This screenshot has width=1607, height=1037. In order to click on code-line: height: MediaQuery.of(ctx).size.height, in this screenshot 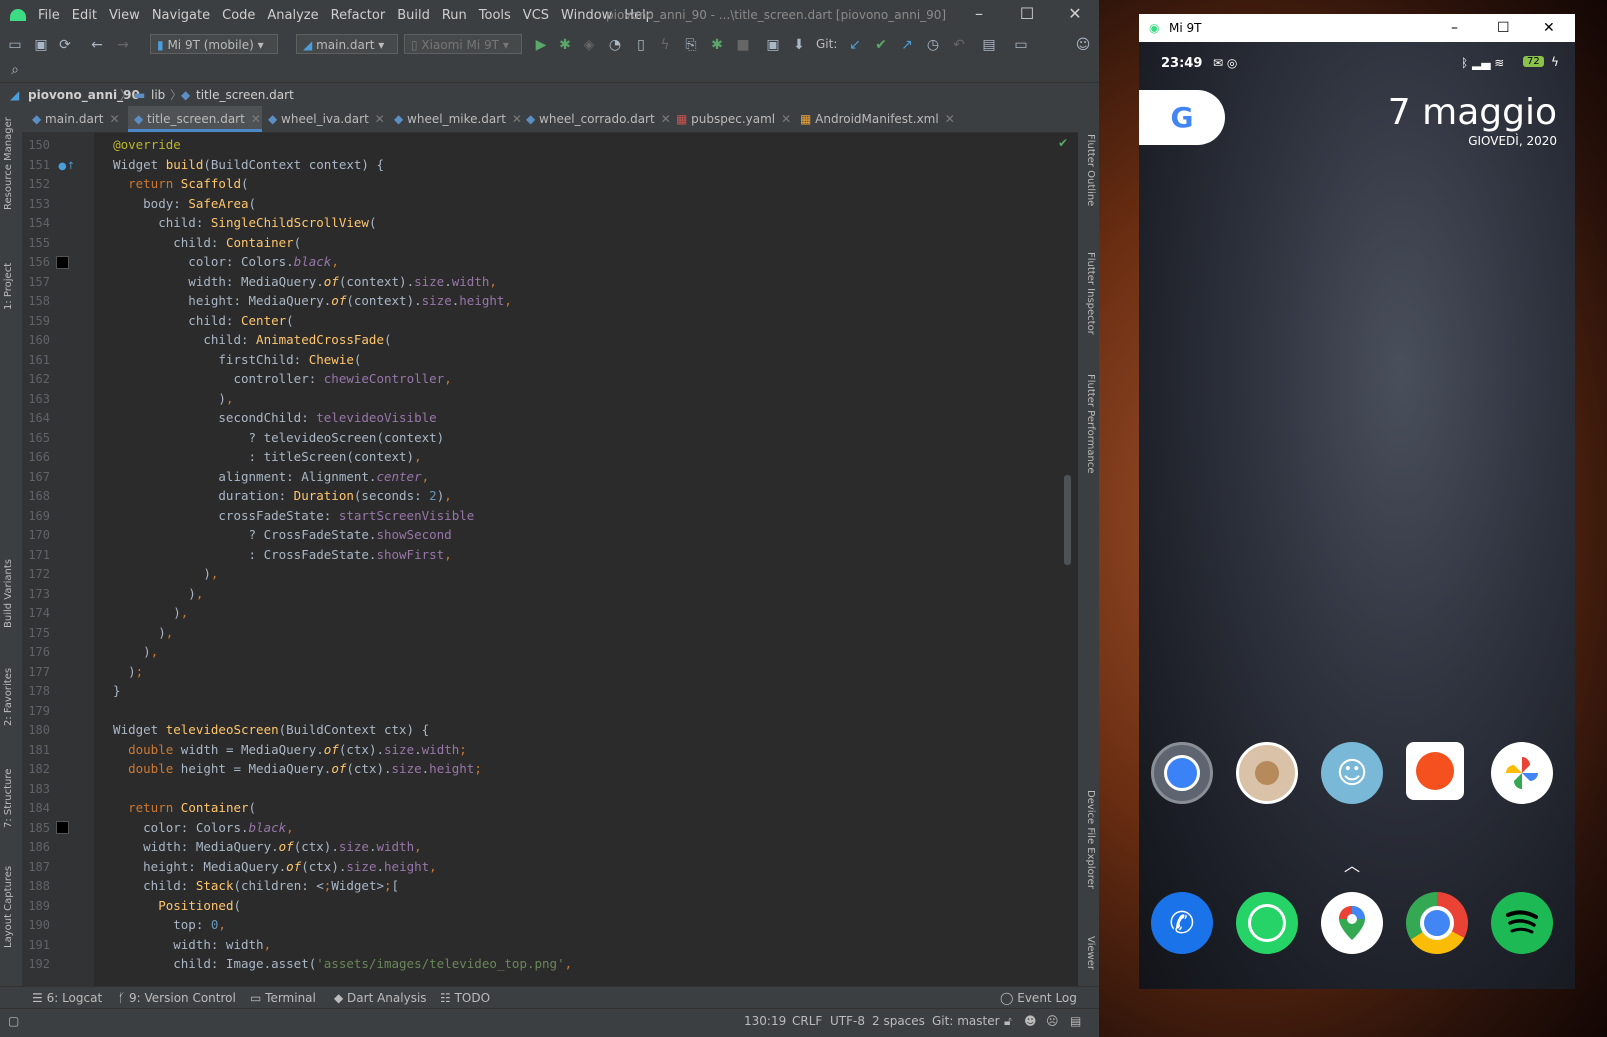, I will do `click(267, 867)`.